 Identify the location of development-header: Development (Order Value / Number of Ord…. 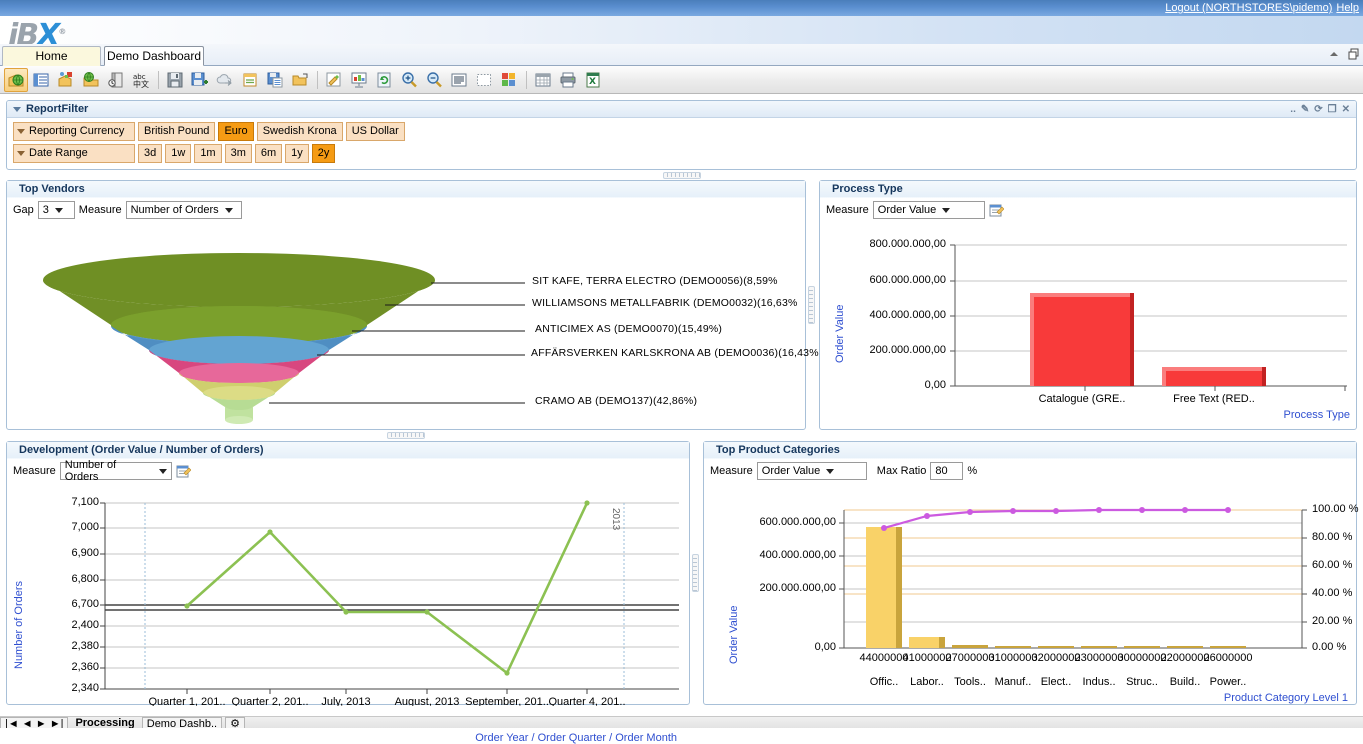
(348, 450).